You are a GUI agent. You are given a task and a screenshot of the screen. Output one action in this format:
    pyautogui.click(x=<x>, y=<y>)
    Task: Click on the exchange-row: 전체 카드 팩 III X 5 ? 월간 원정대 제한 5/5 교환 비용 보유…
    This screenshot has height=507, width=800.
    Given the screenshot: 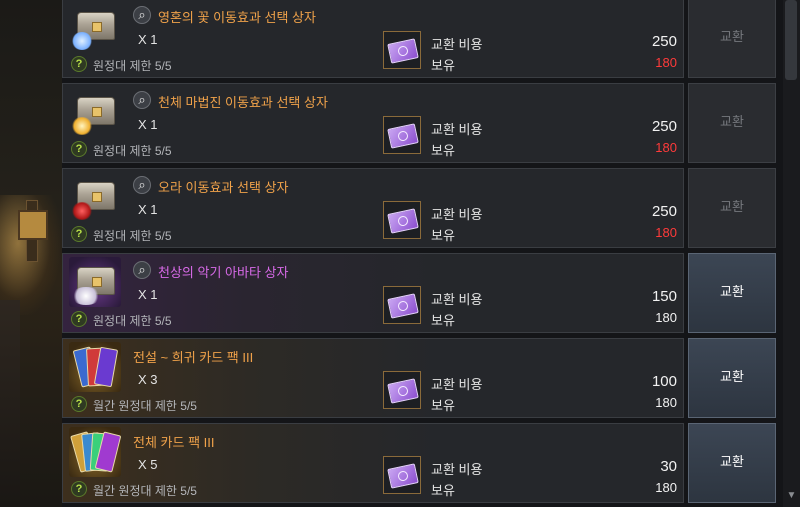 What is the action you would take?
    pyautogui.click(x=421, y=463)
    